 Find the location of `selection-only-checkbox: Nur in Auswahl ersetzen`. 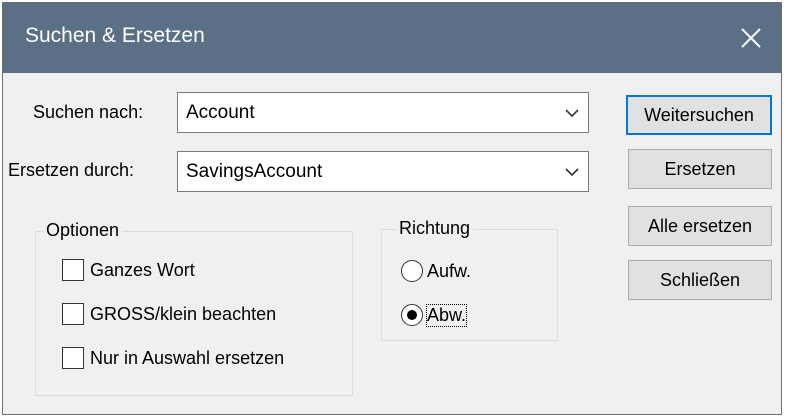

selection-only-checkbox: Nur in Auswahl ersetzen is located at coordinates (173, 358).